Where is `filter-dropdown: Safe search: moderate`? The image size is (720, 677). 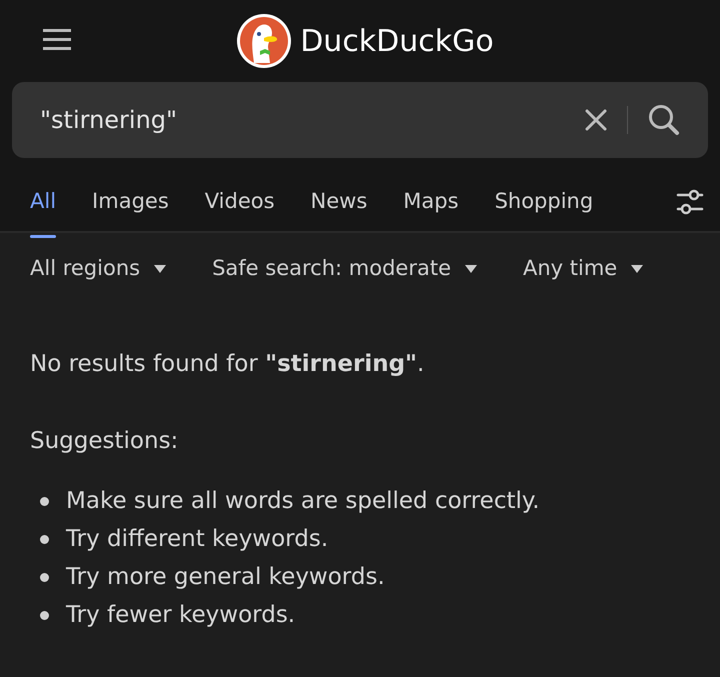 filter-dropdown: Safe search: moderate is located at coordinates (344, 269).